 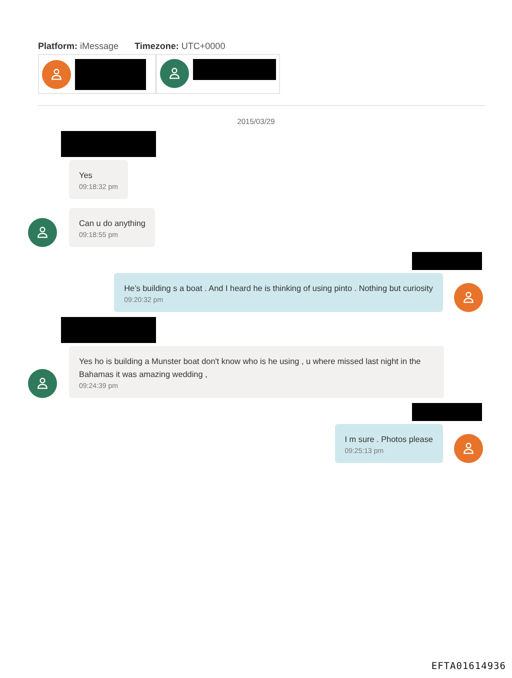 I want to click on message-text: I m sure . Photos please, so click(x=388, y=440).